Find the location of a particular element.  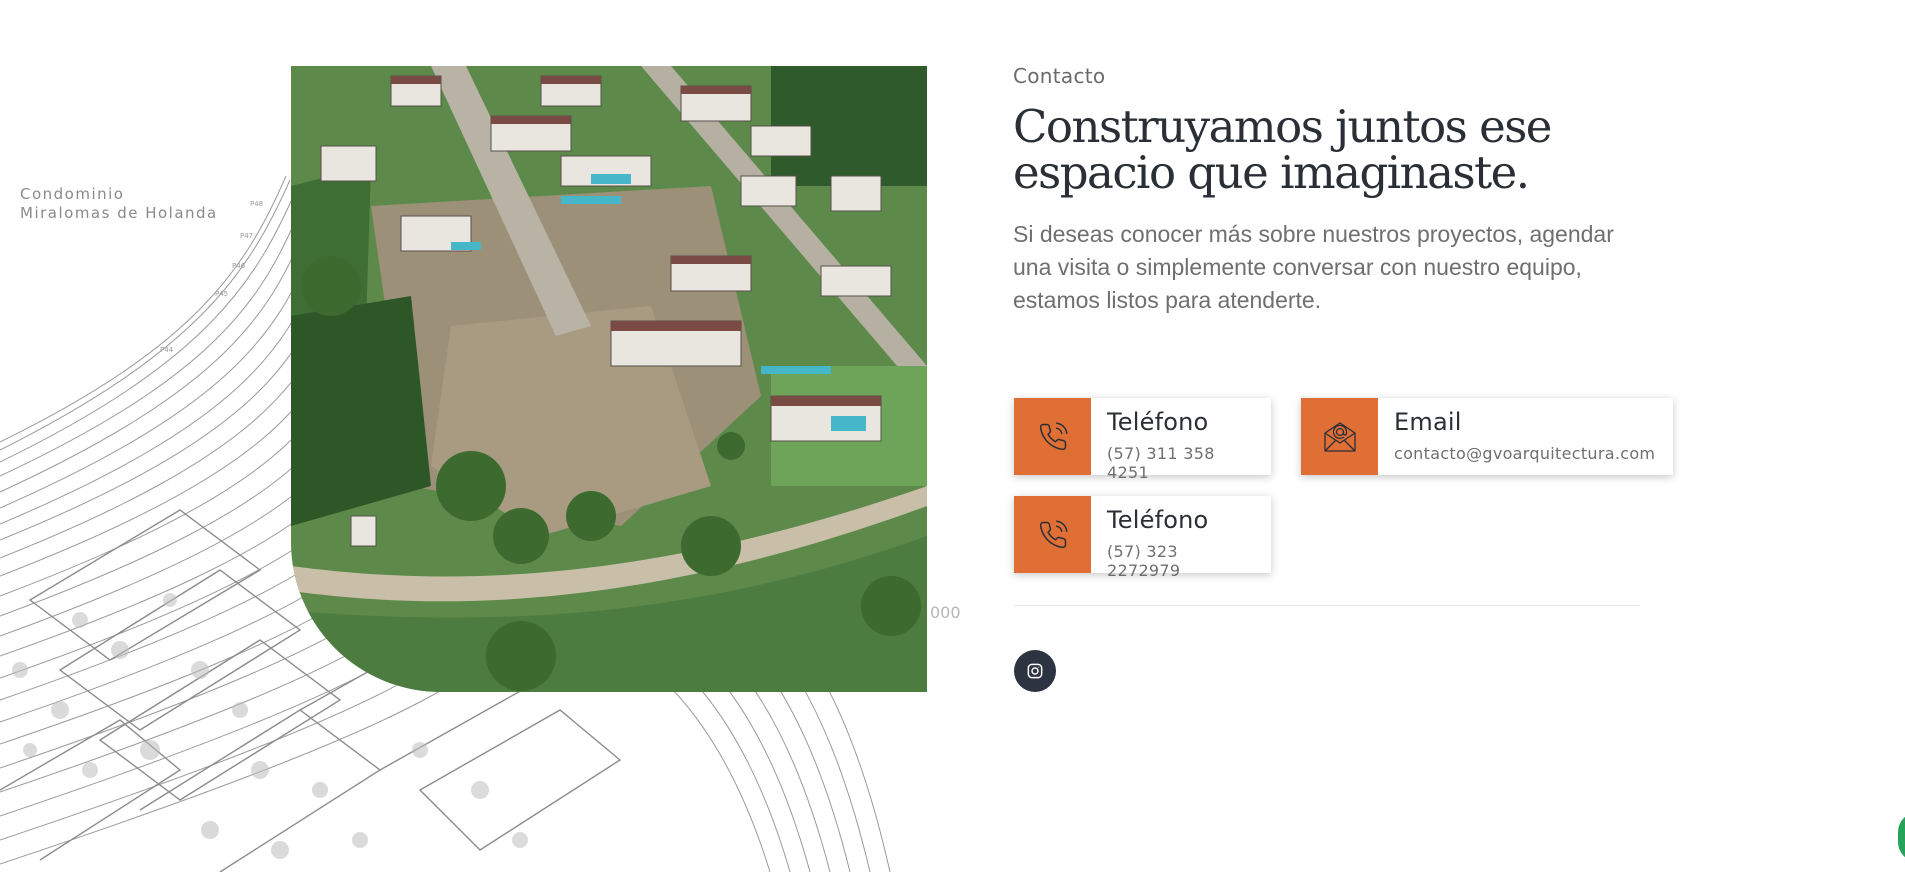

svg-text: P46 is located at coordinates (239, 266).